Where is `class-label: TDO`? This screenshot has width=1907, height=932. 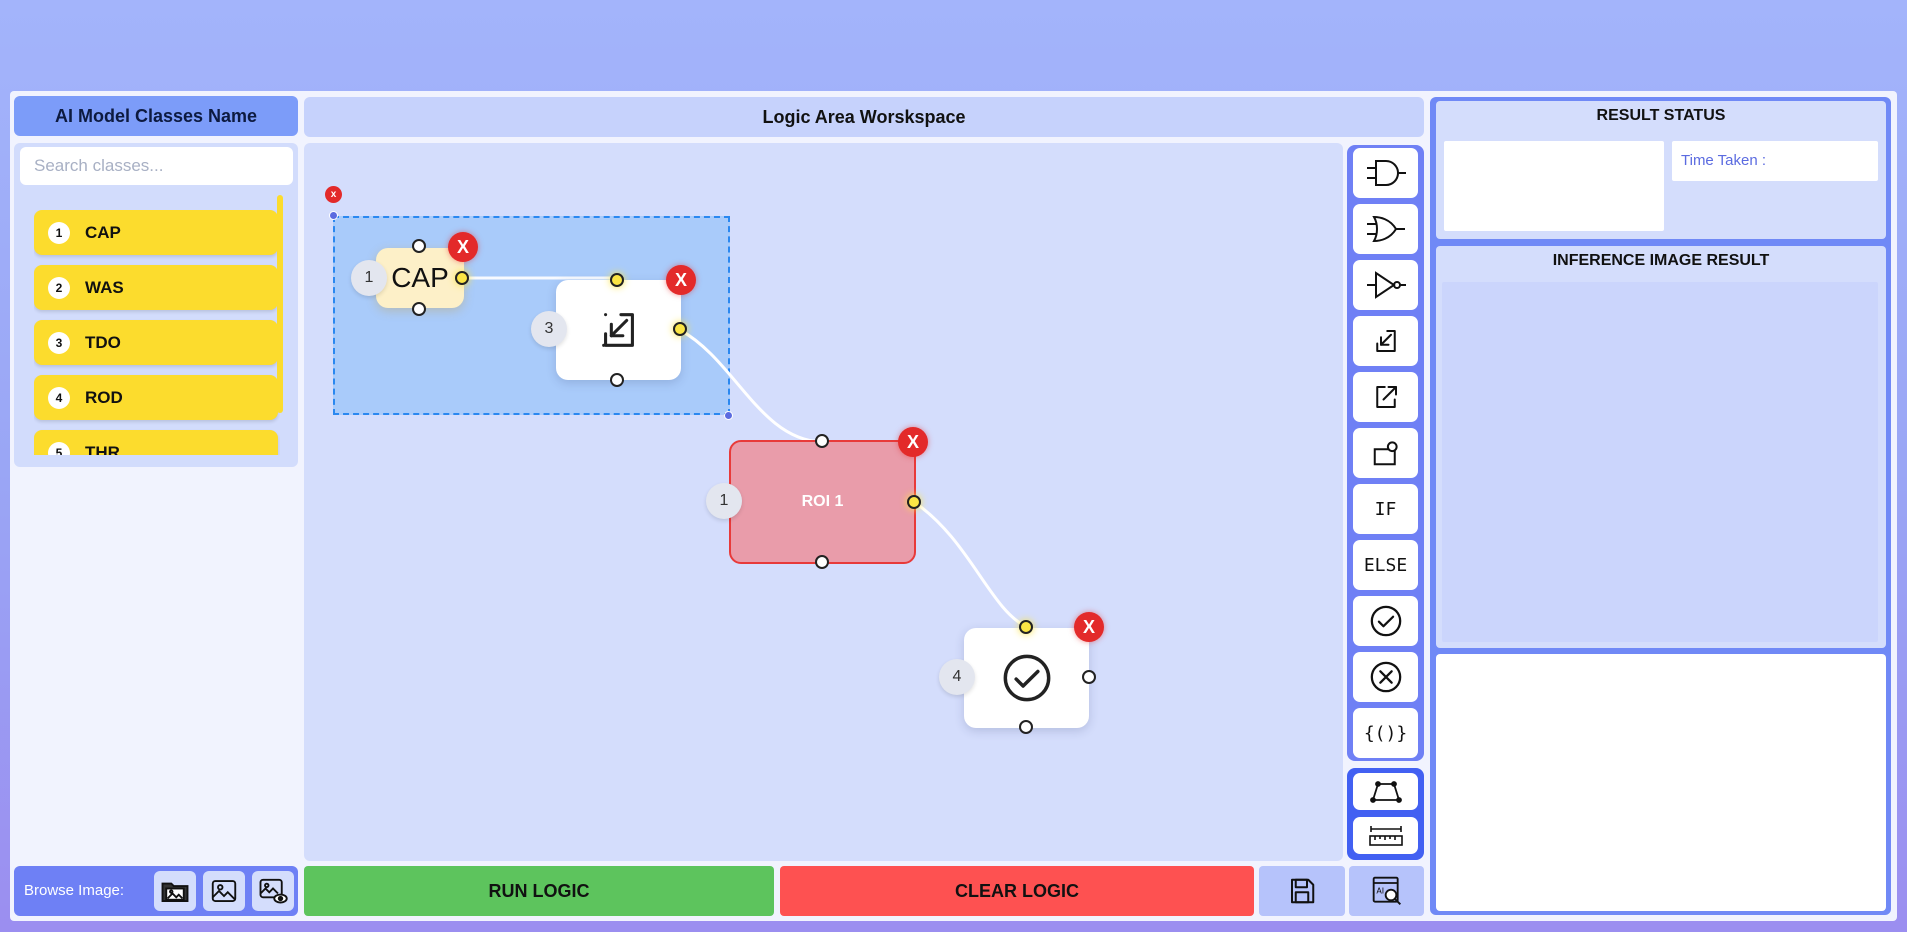
class-label: TDO is located at coordinates (103, 342).